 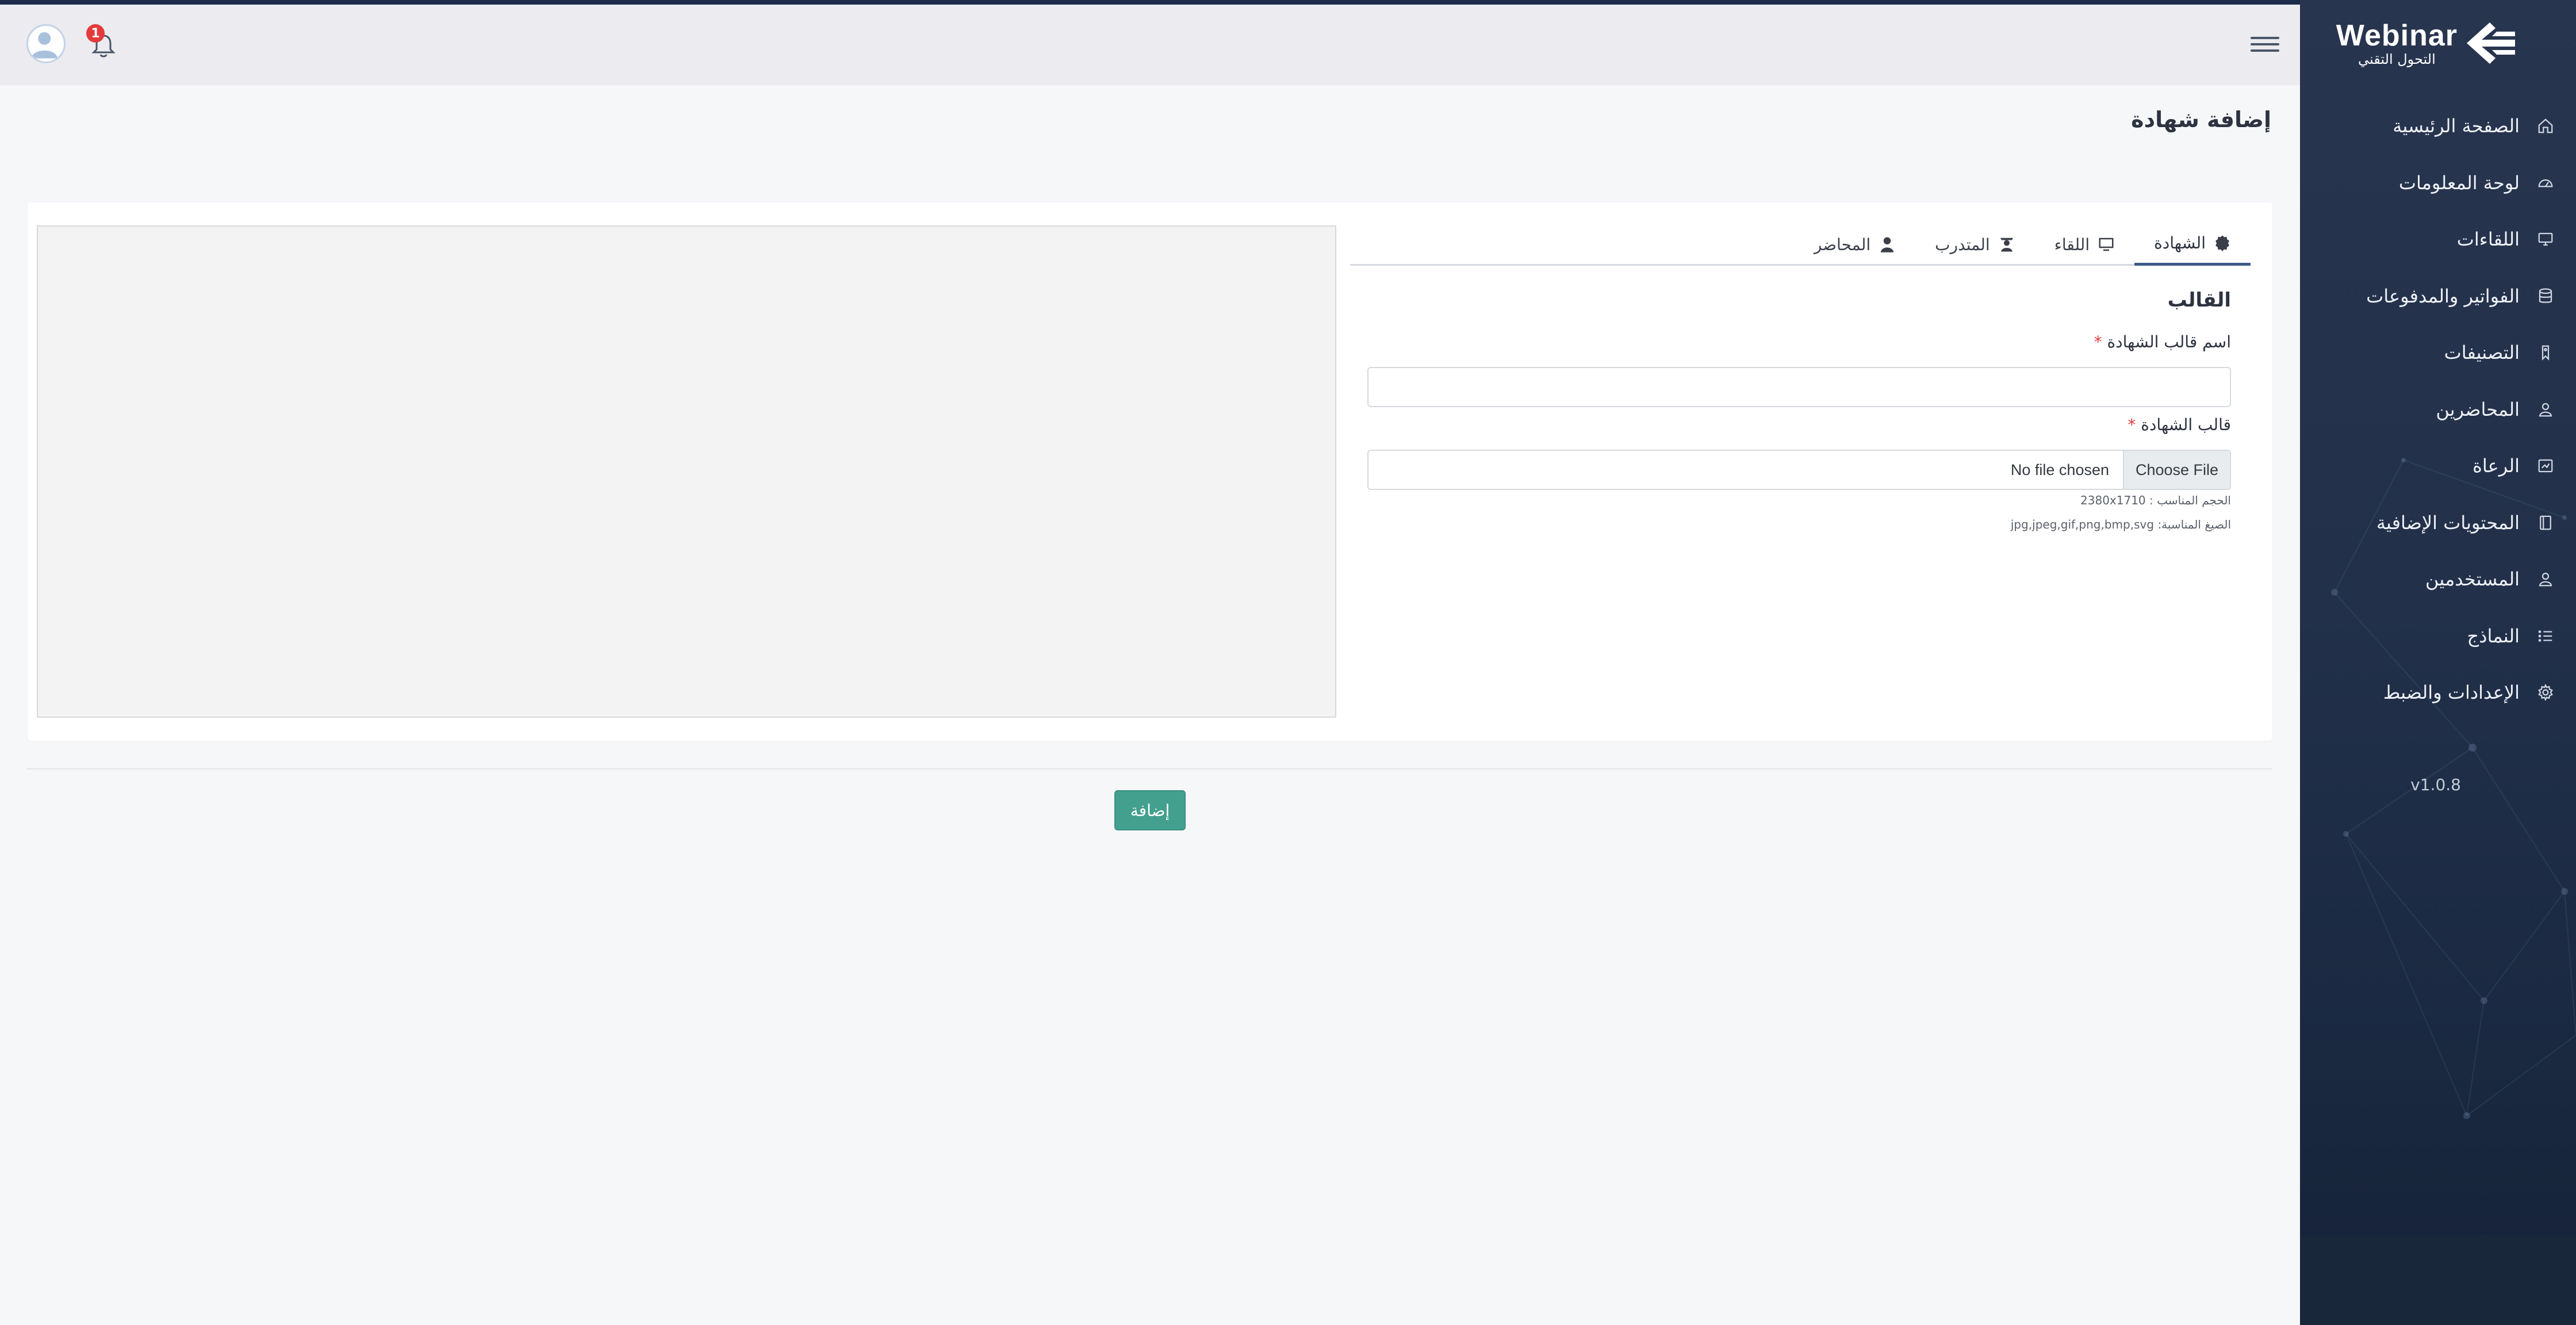 What do you see at coordinates (2199, 300) in the screenshot?
I see `section-title: القالب` at bounding box center [2199, 300].